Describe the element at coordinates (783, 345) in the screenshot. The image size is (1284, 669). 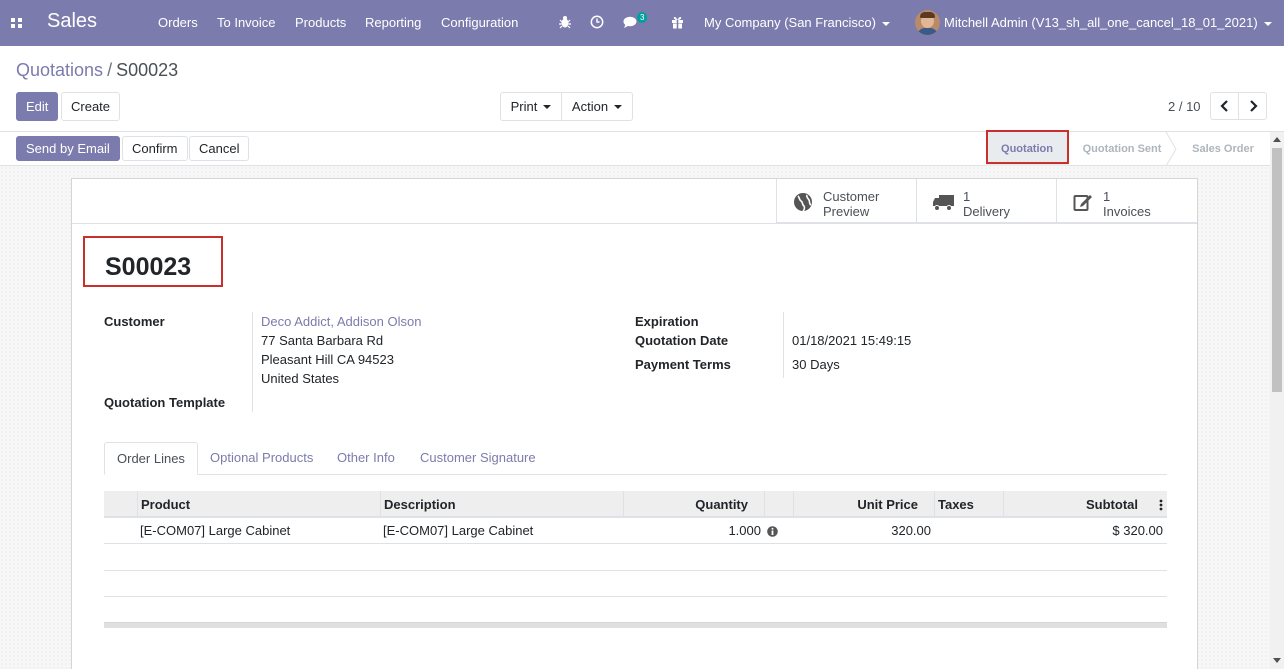
I see `right-group-separator` at that location.